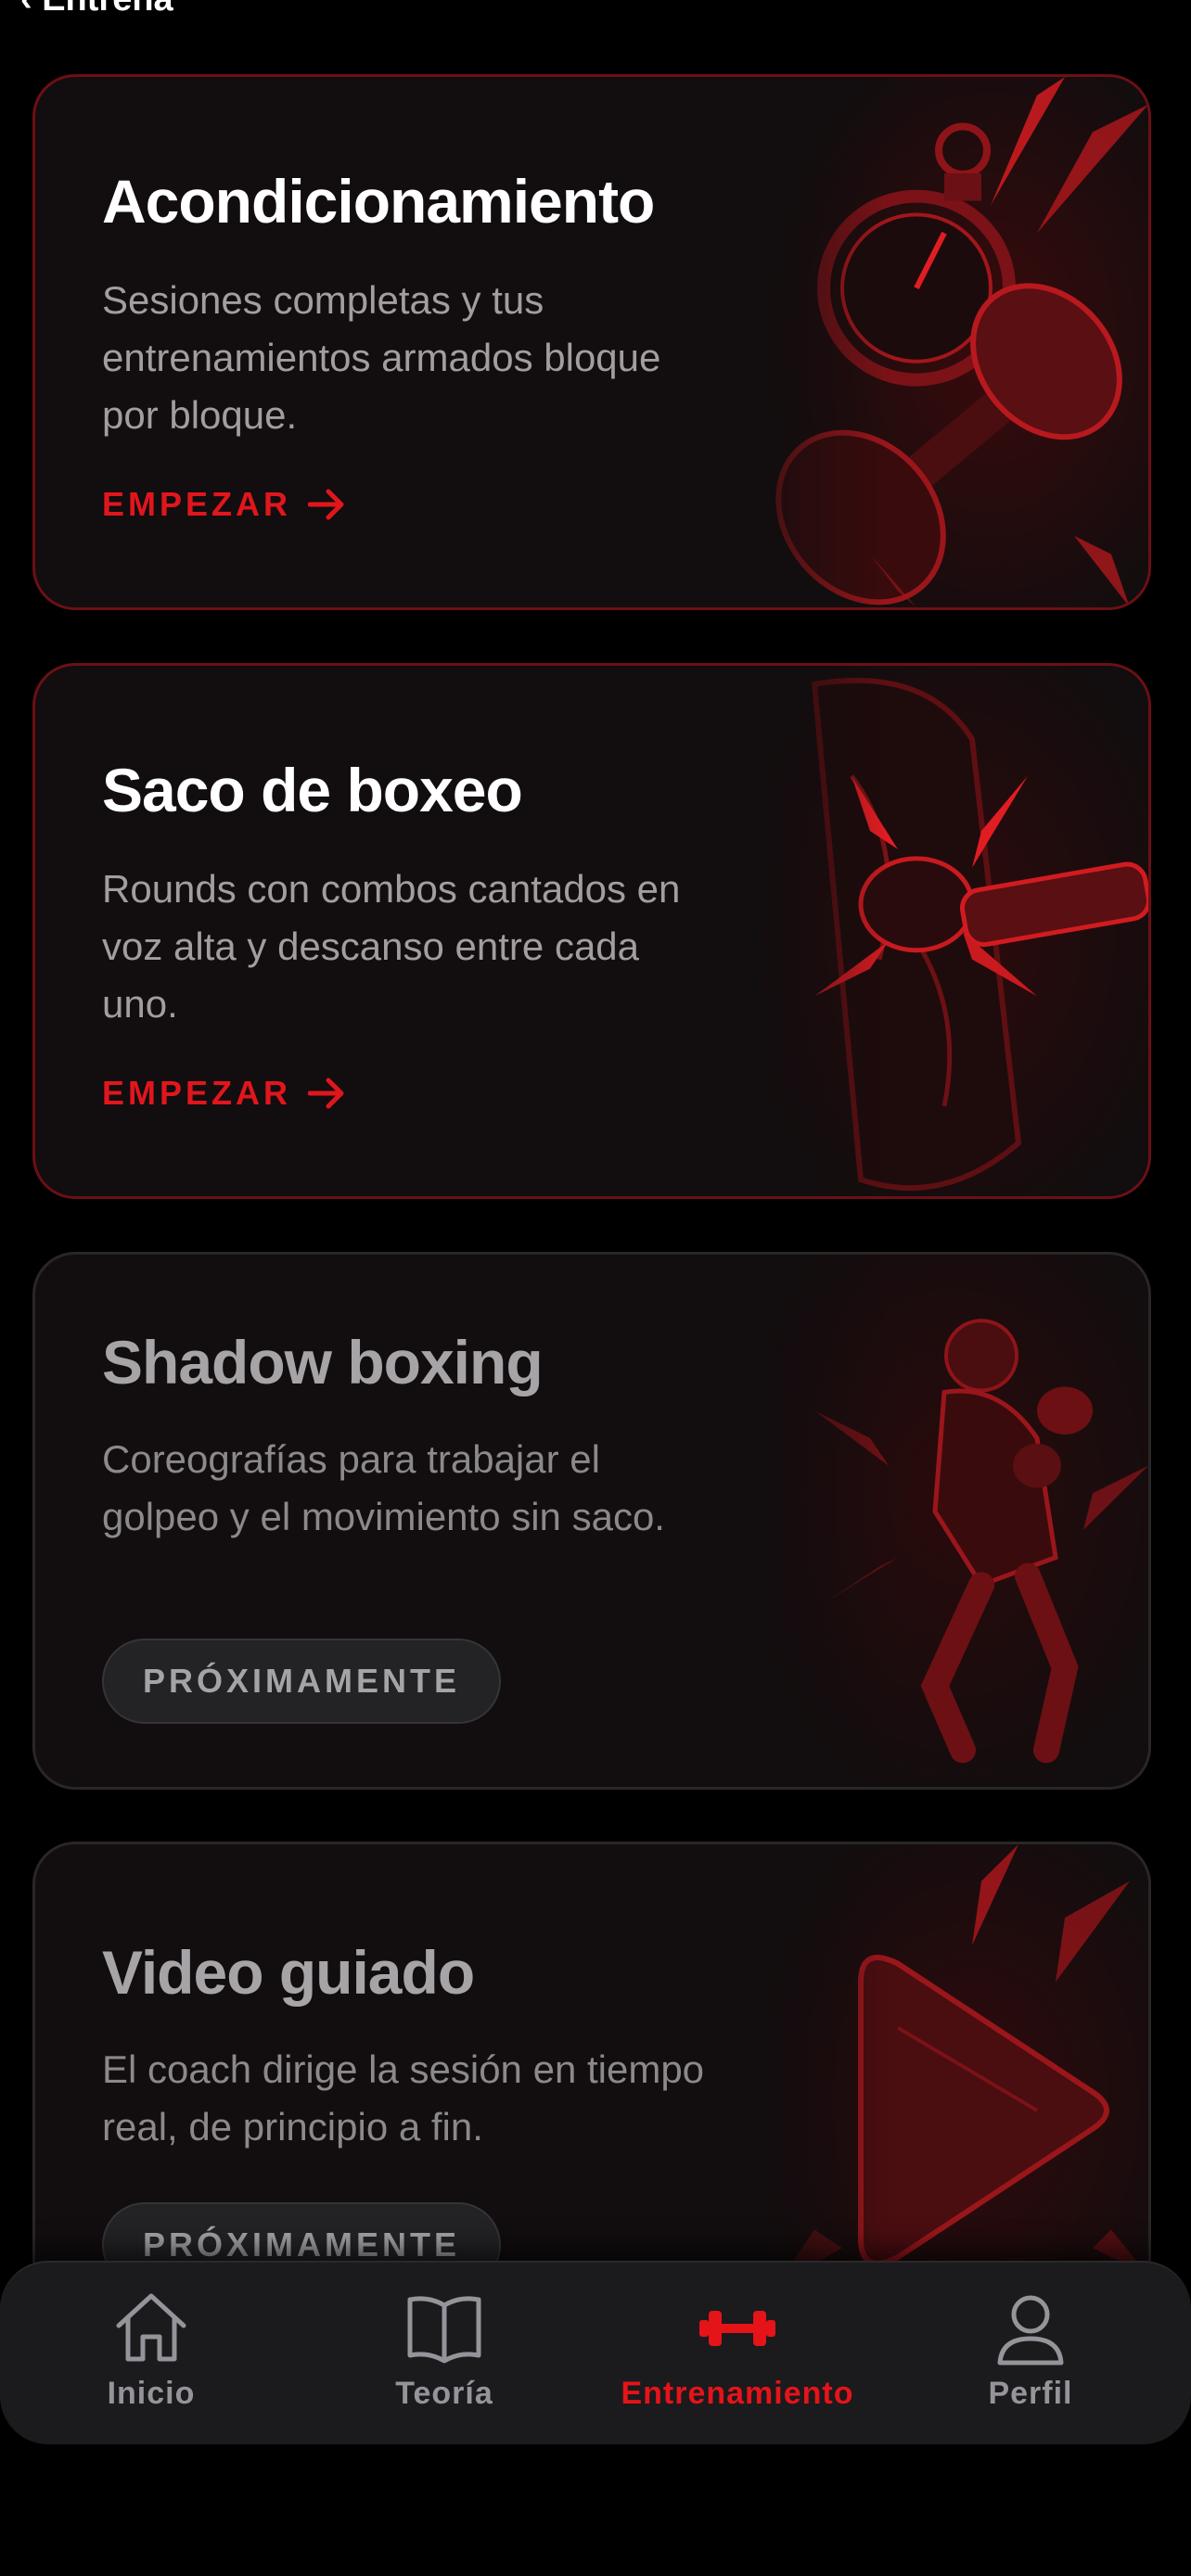 The image size is (1191, 2576). Describe the element at coordinates (312, 790) in the screenshot. I see `card-title: Saco de boxeo` at that location.